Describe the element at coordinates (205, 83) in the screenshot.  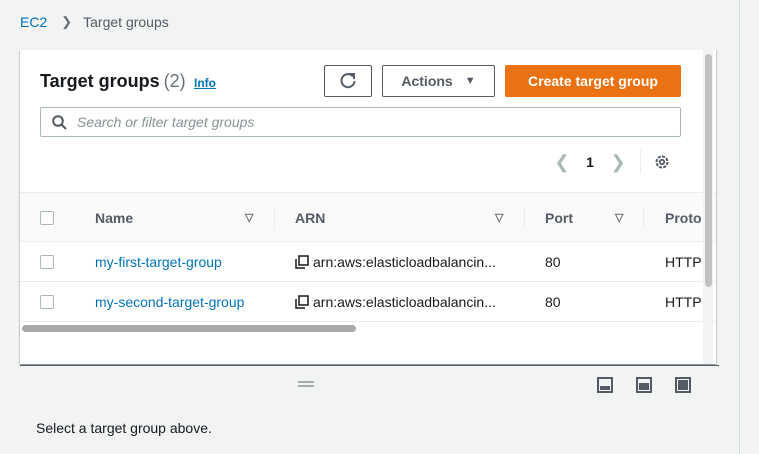
I see `info-link: Info` at that location.